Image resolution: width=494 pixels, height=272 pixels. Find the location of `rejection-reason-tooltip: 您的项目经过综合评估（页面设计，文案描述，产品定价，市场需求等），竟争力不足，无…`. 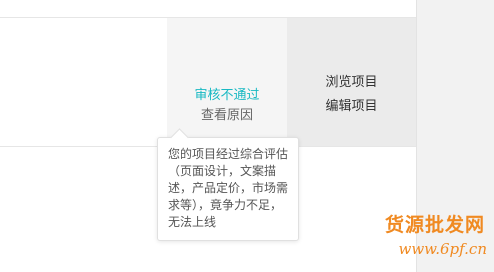

rejection-reason-tooltip: 您的项目经过综合评估（页面设计，文案描述，产品定价，市场需求等），竟争力不足，无… is located at coordinates (228, 184).